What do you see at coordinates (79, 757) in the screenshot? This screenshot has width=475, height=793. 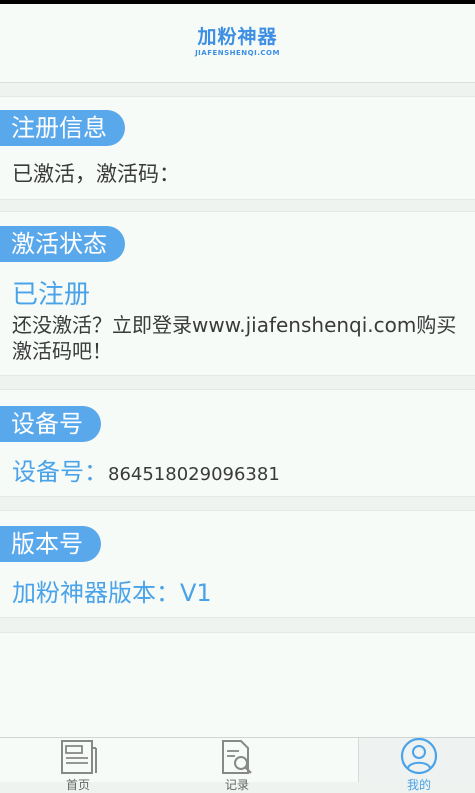 I see `document-icon` at bounding box center [79, 757].